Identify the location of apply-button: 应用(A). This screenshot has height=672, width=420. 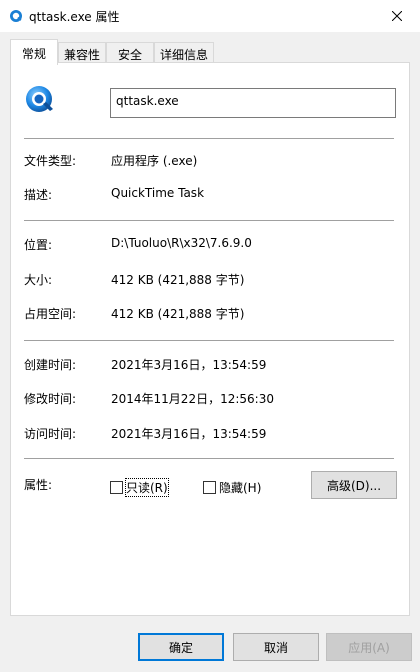
(369, 647).